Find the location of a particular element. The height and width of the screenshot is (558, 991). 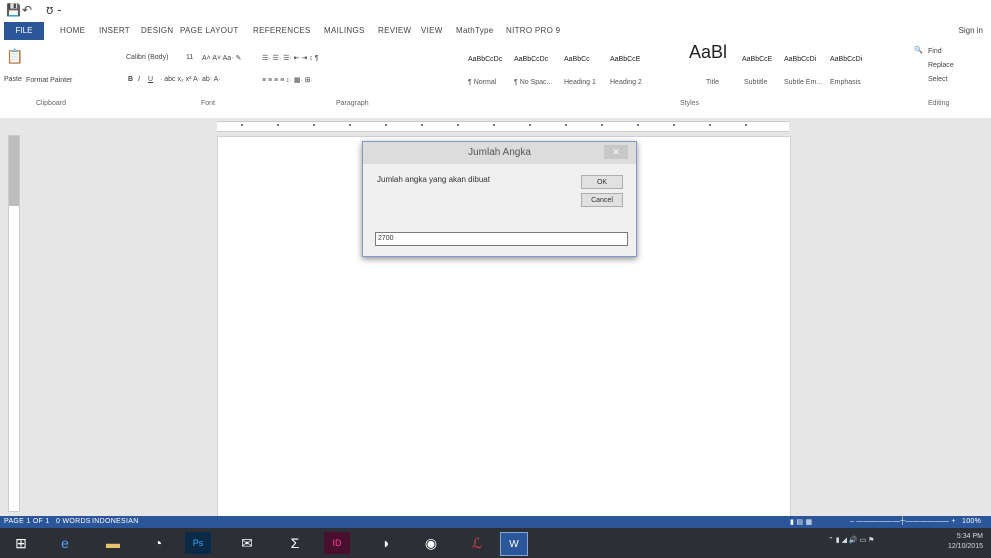

ccleaner-icon: ◔ is located at coordinates (158, 543).